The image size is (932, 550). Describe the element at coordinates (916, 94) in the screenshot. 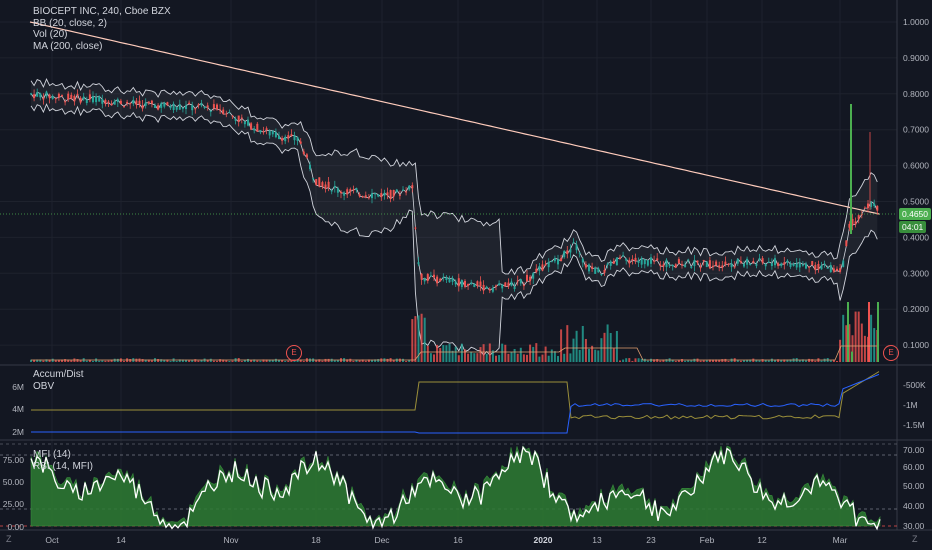

I see `price-tick: 0.8000` at that location.